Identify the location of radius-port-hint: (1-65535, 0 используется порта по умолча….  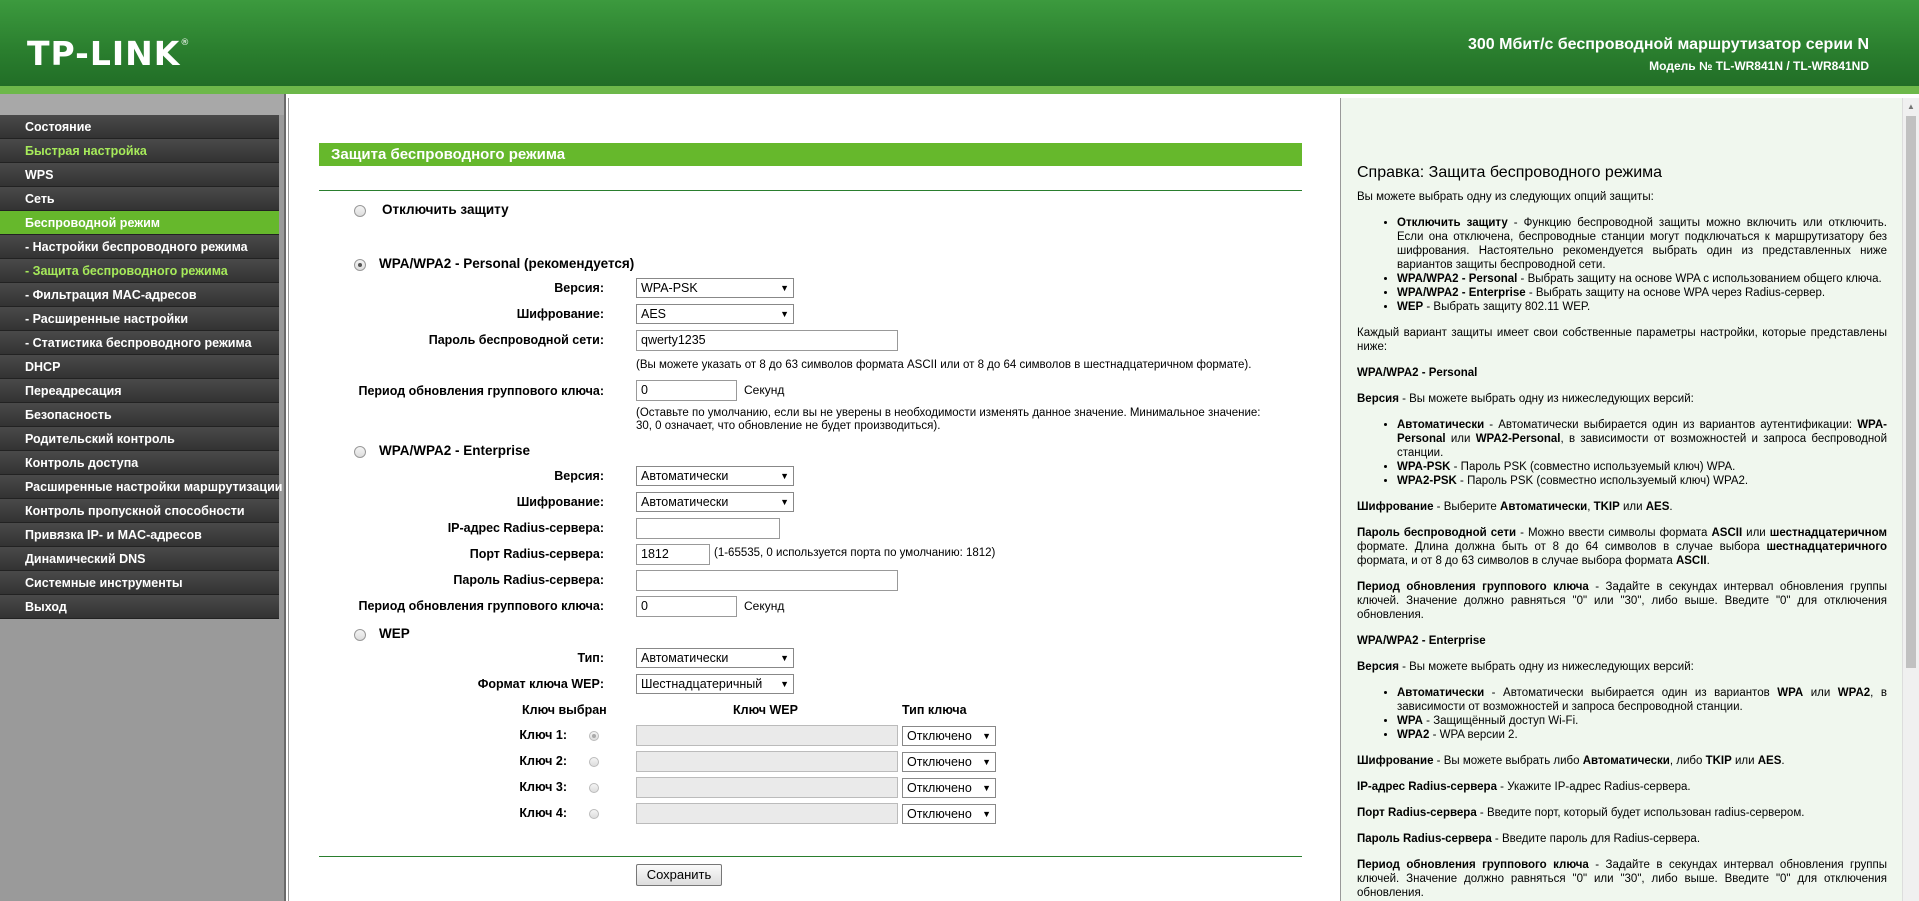
(855, 553).